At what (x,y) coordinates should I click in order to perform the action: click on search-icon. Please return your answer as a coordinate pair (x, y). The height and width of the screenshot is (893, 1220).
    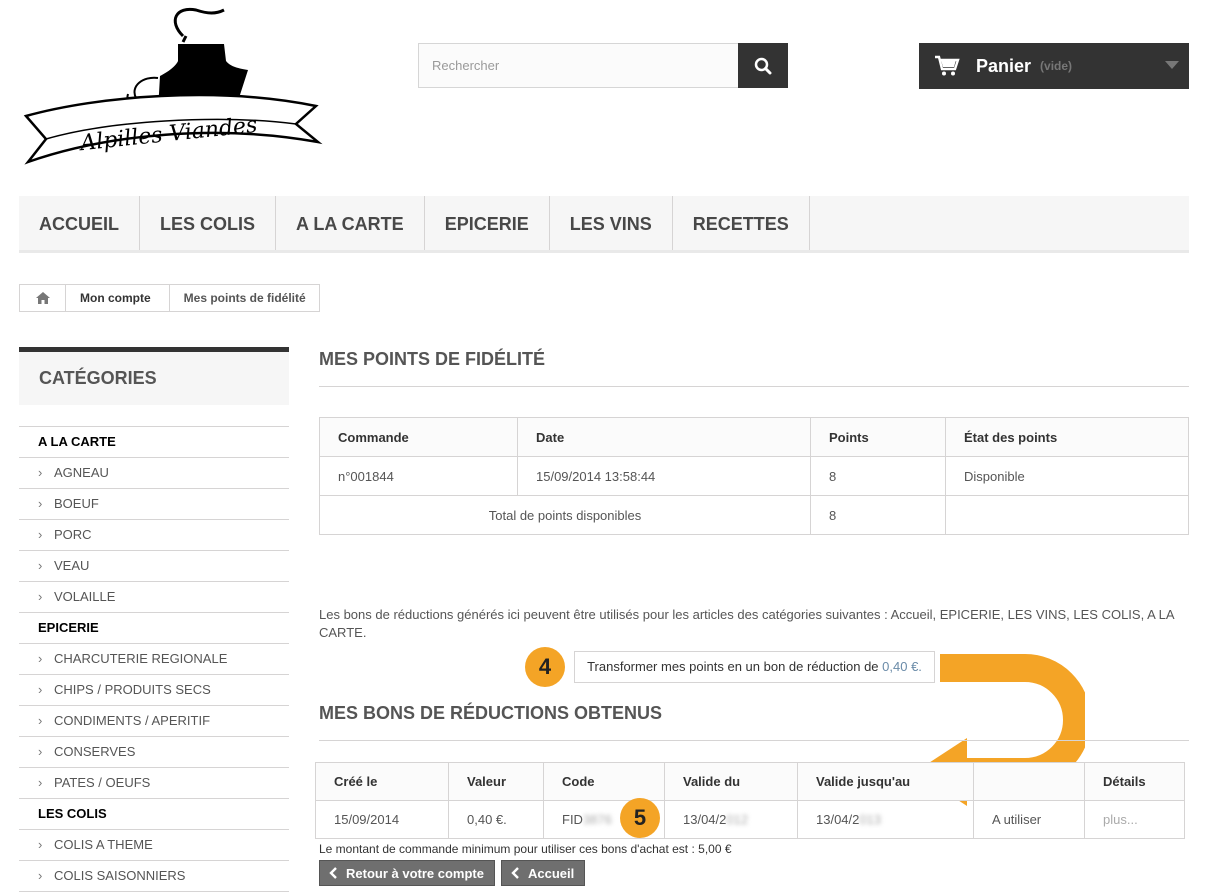
    Looking at the image, I should click on (763, 65).